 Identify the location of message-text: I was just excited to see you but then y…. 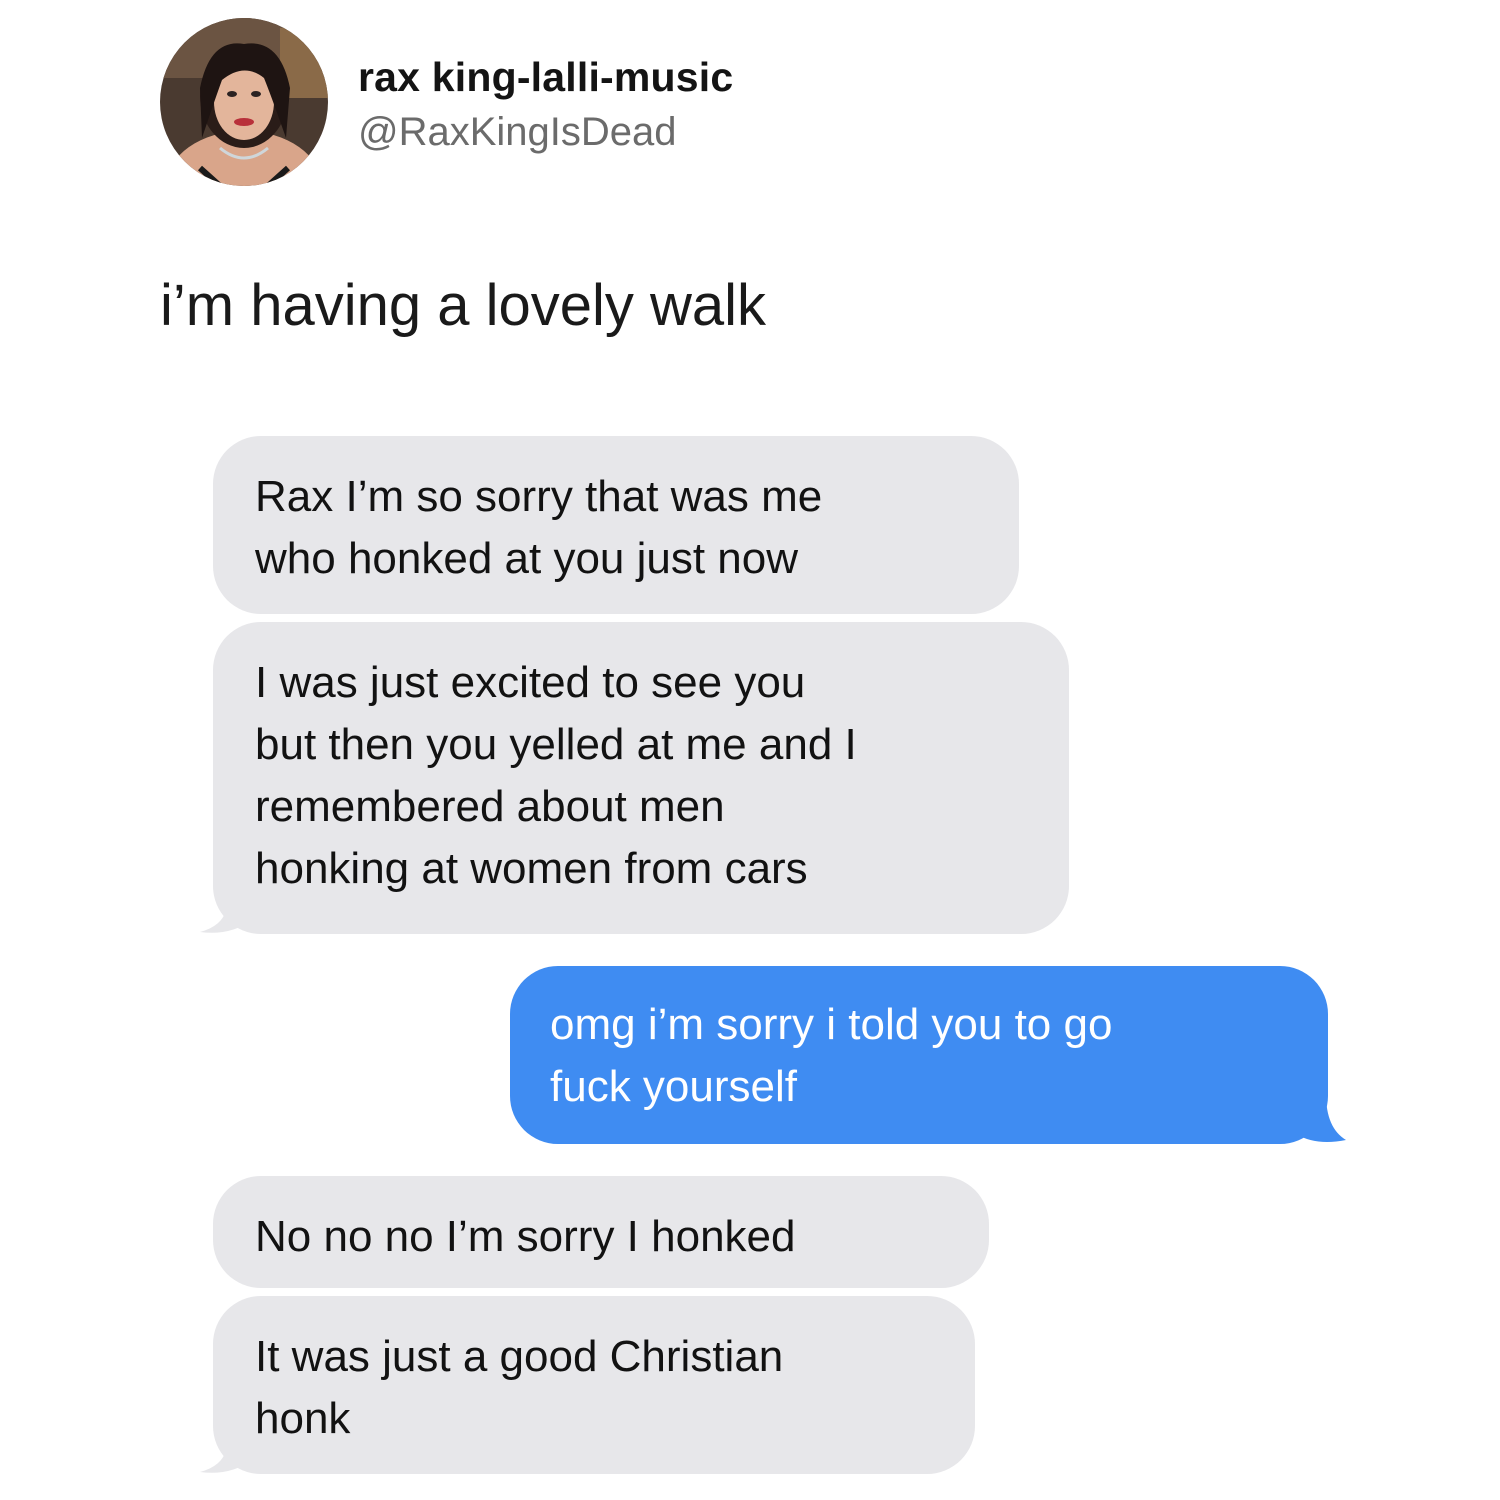
(556, 775).